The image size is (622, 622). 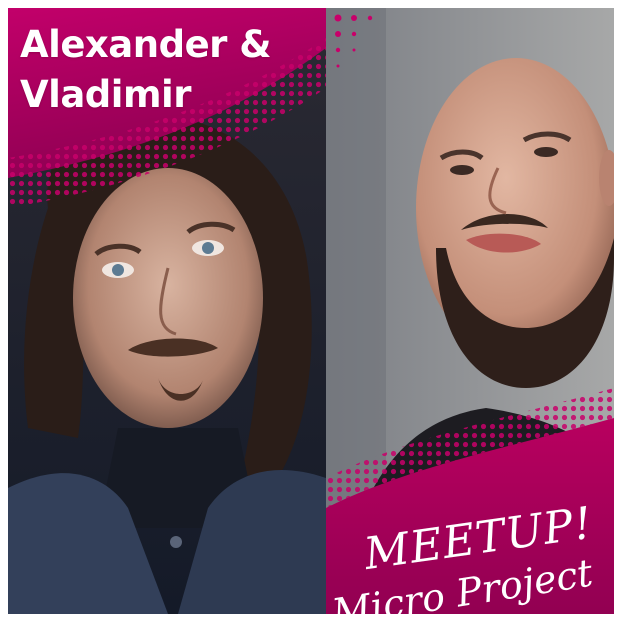 What do you see at coordinates (146, 44) in the screenshot?
I see `title-line-1: Alexander &` at bounding box center [146, 44].